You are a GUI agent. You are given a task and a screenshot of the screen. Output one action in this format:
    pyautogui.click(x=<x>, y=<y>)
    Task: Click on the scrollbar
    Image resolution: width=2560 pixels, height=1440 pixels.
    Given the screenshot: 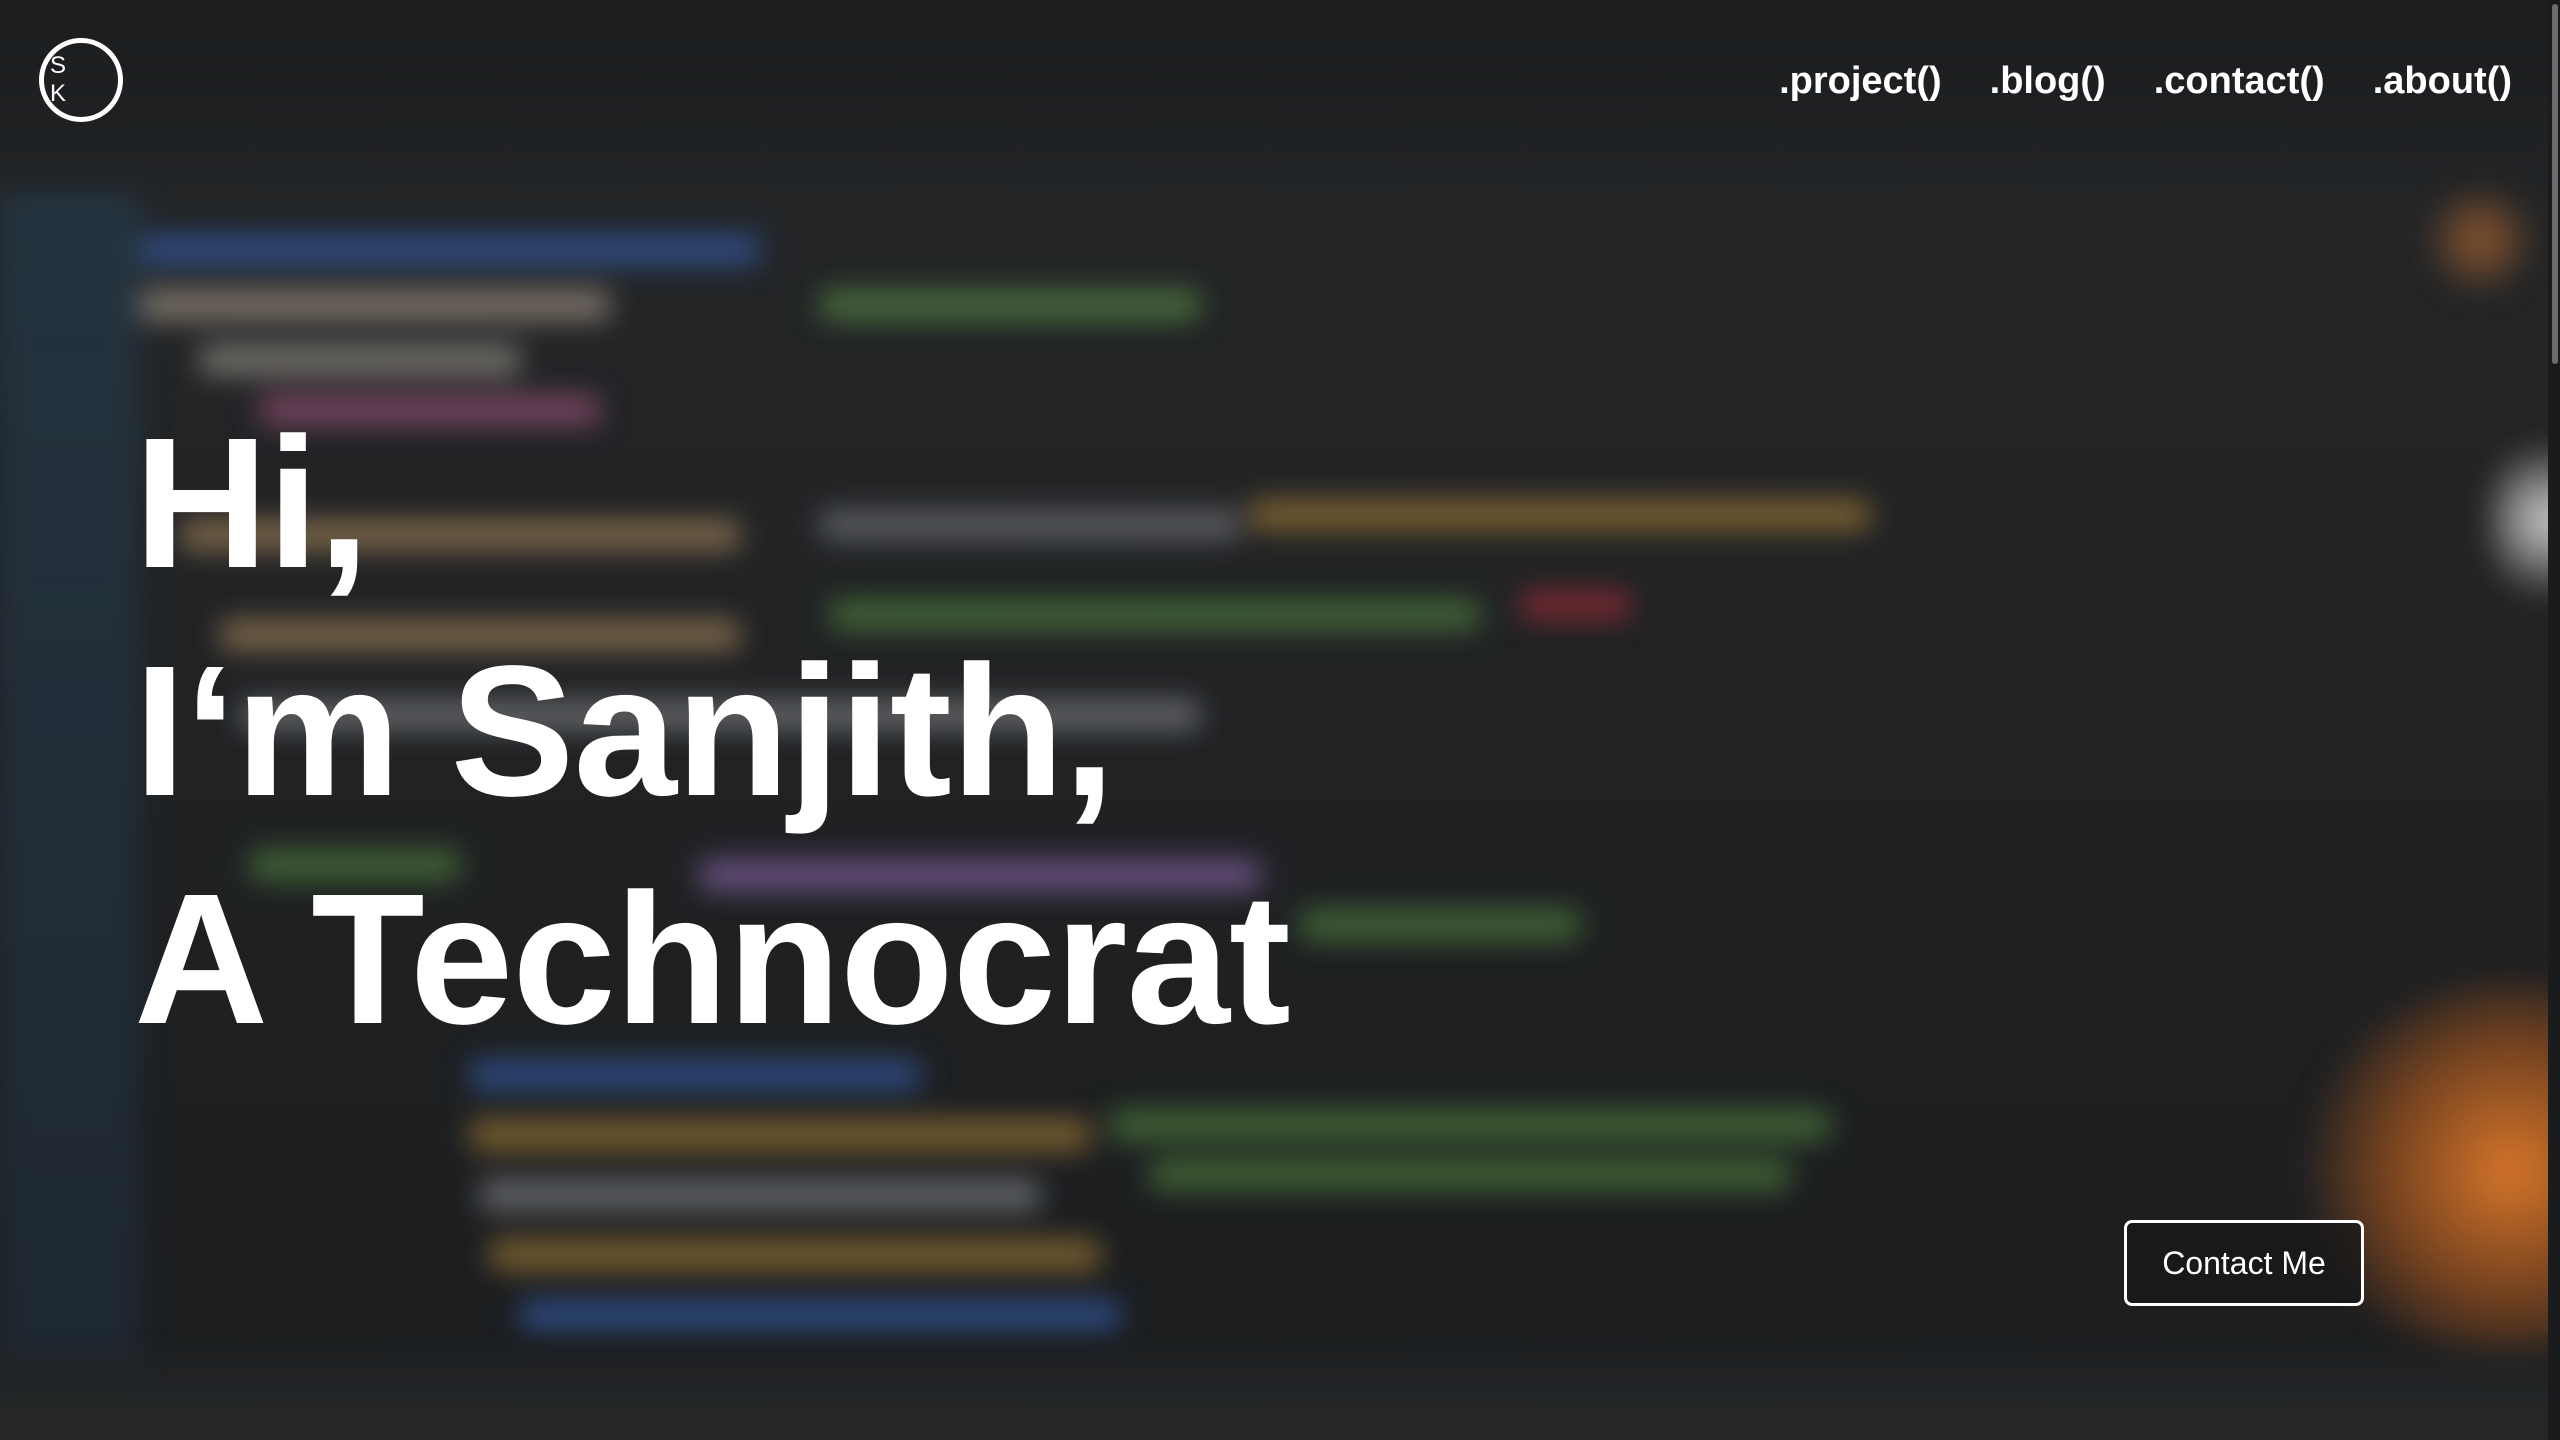 What is the action you would take?
    pyautogui.click(x=2554, y=720)
    